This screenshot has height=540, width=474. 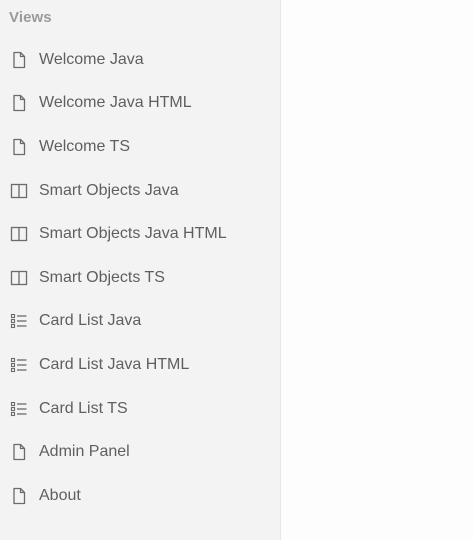 I want to click on nav-item-label: Welcome TS, so click(x=84, y=146).